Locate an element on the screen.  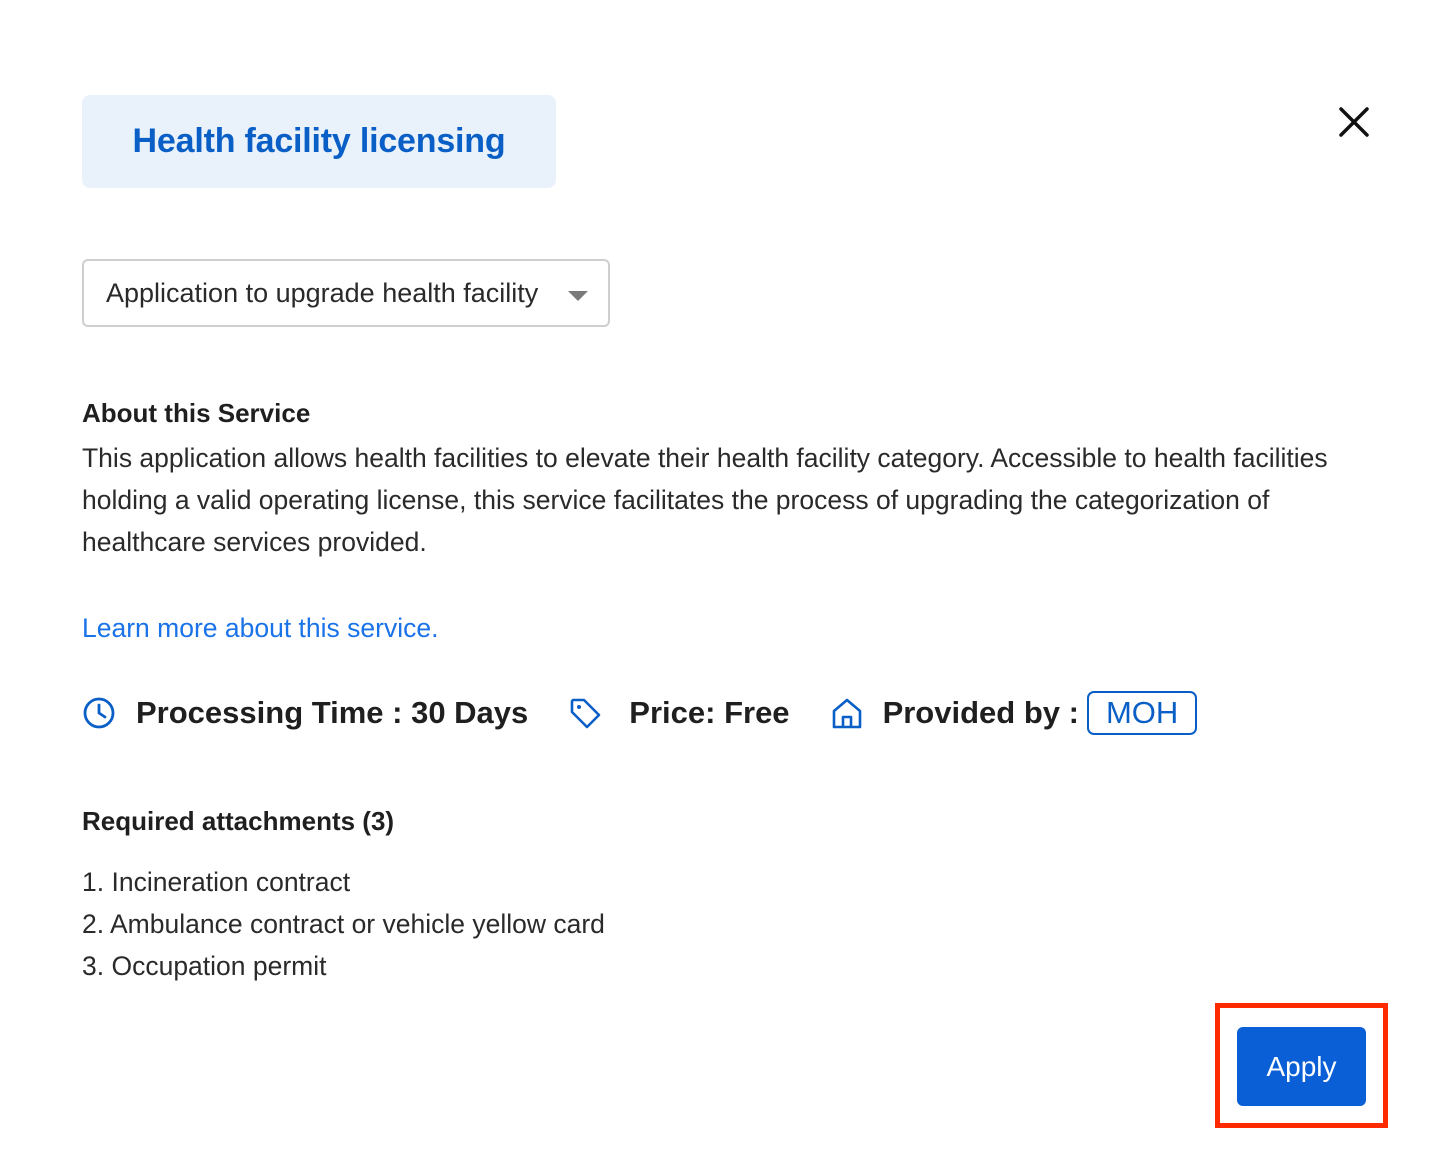
service-type-select: Application to upgrade health facility is located at coordinates (346, 293).